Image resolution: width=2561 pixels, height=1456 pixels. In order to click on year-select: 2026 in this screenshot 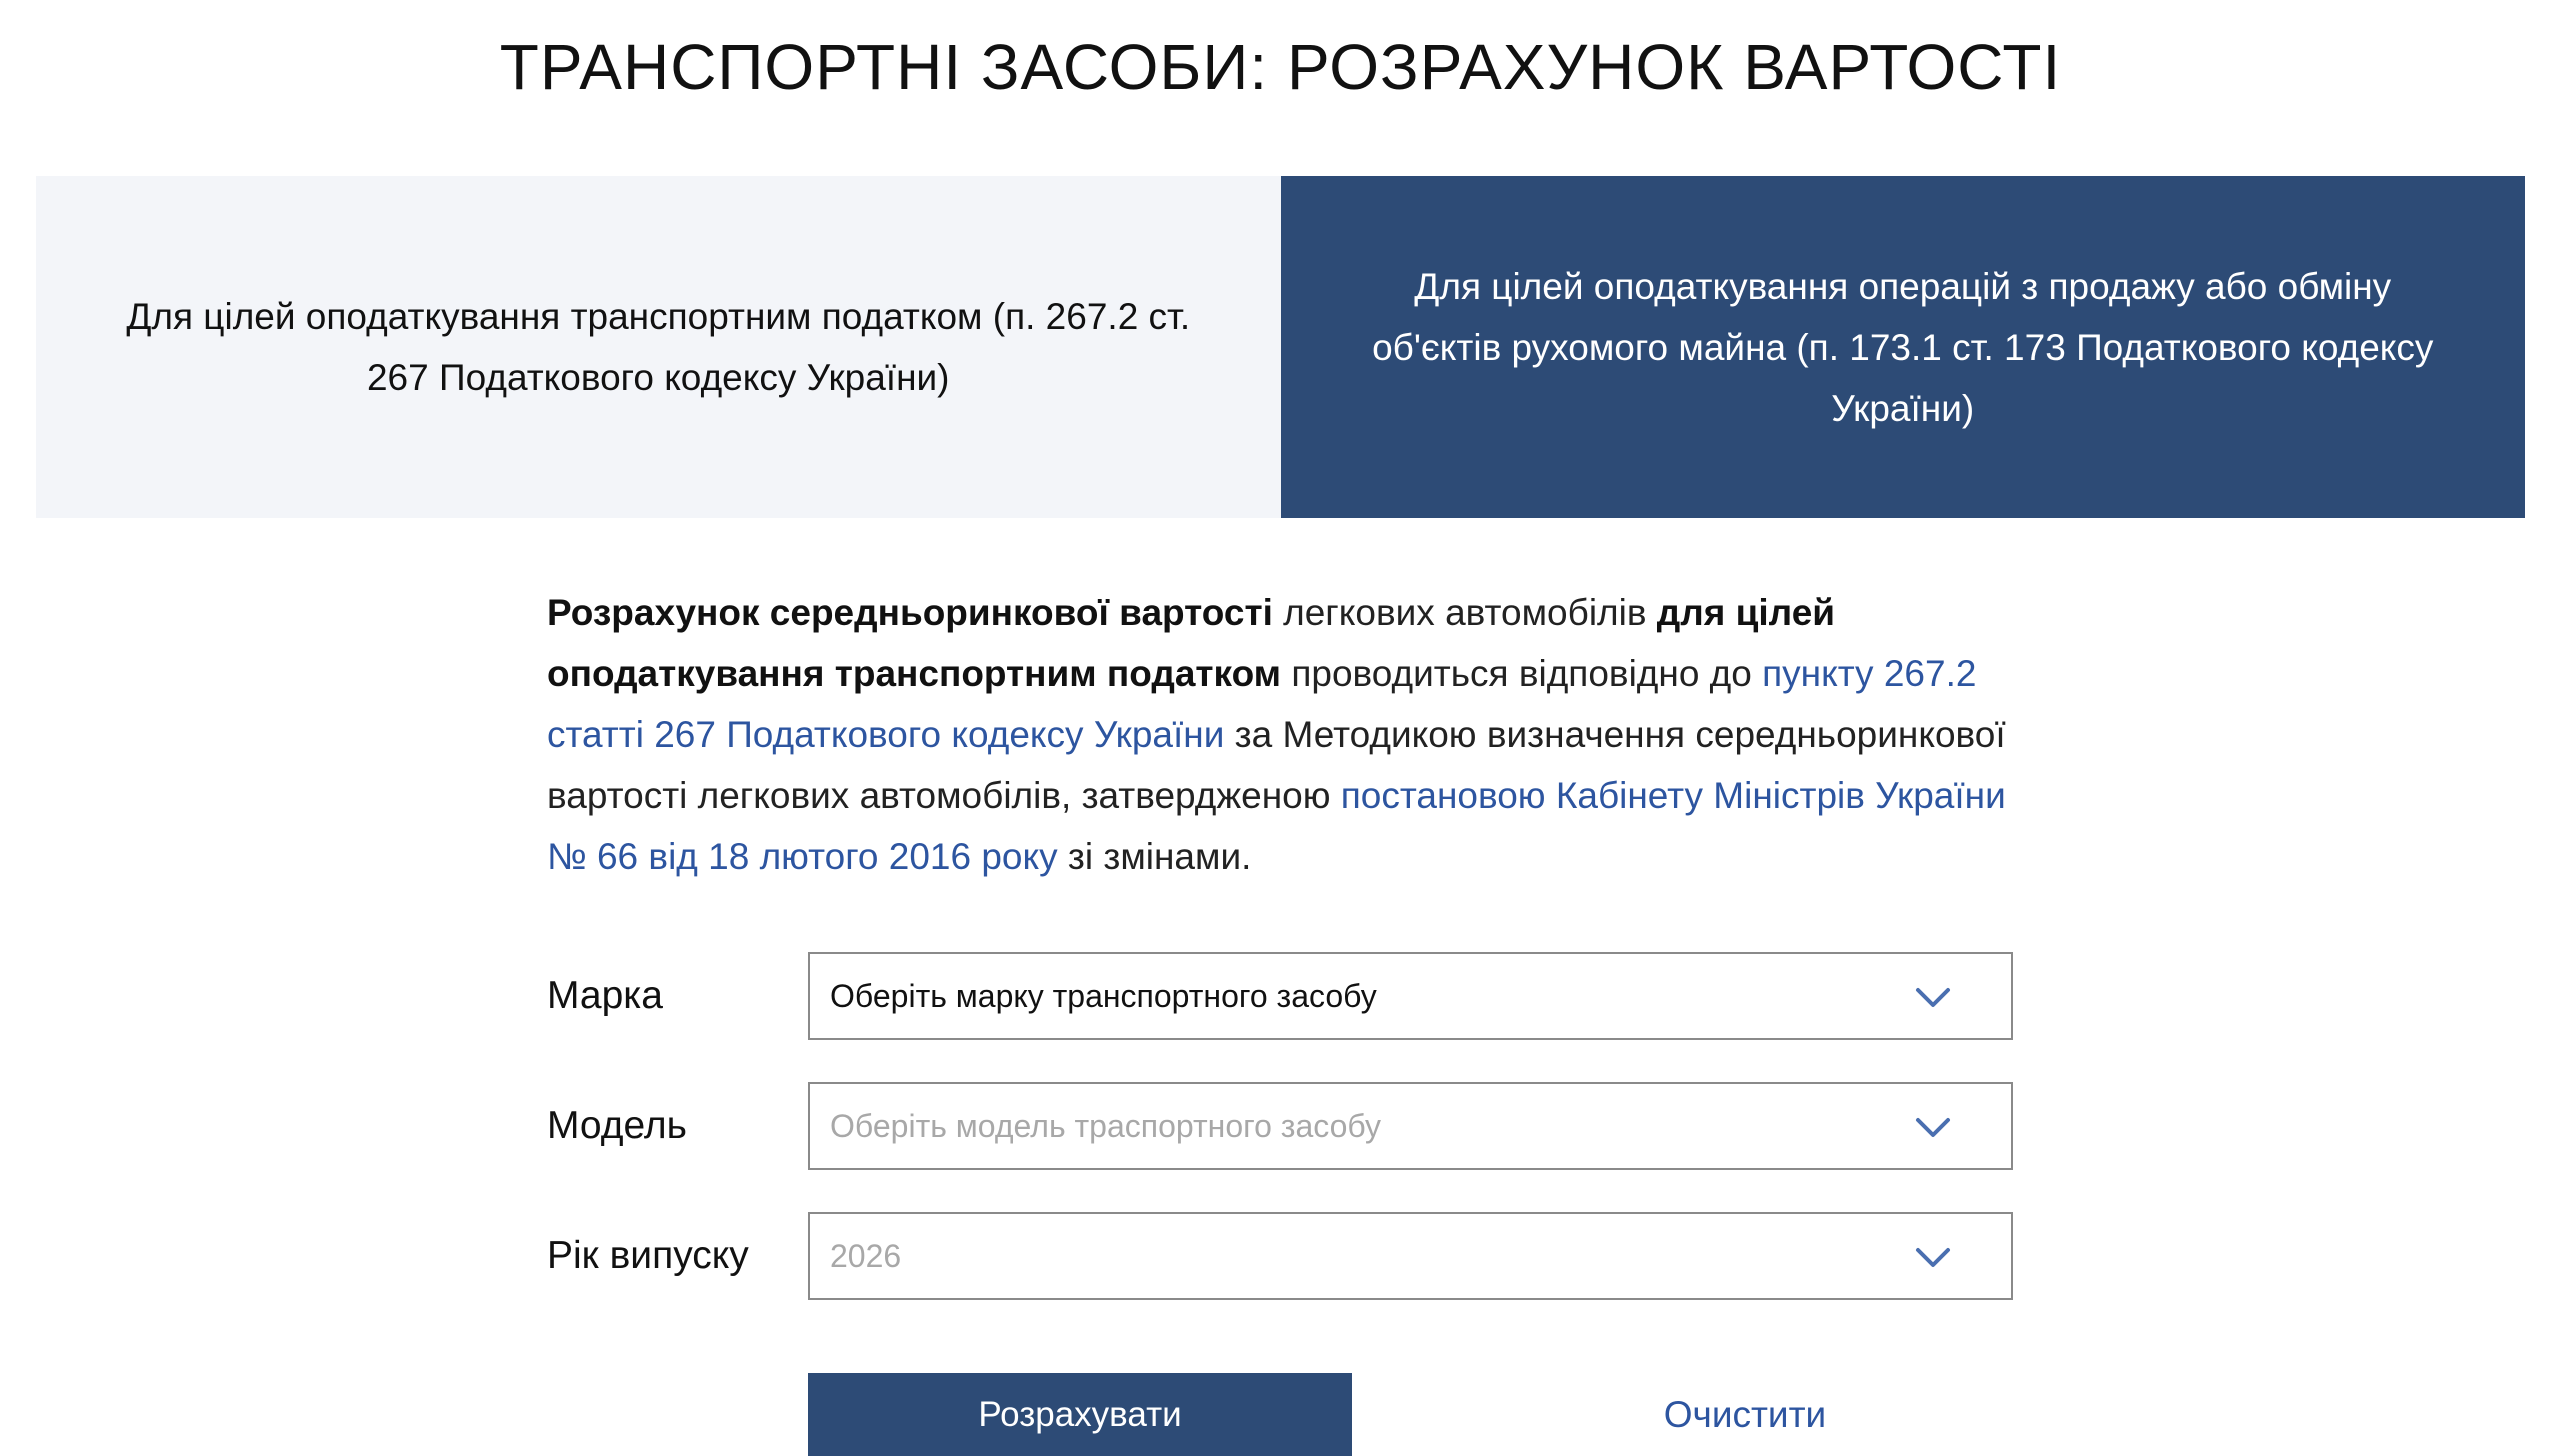, I will do `click(1410, 1256)`.